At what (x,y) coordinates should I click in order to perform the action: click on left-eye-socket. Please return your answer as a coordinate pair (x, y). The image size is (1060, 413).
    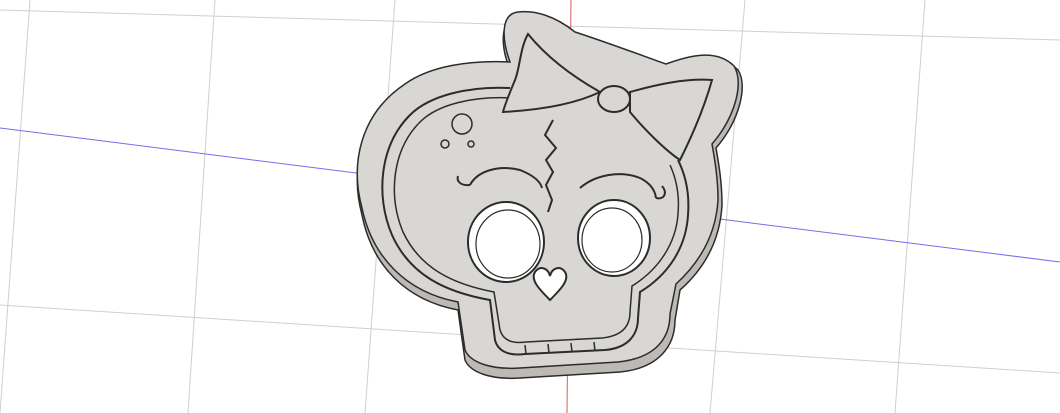
    Looking at the image, I should click on (506, 242).